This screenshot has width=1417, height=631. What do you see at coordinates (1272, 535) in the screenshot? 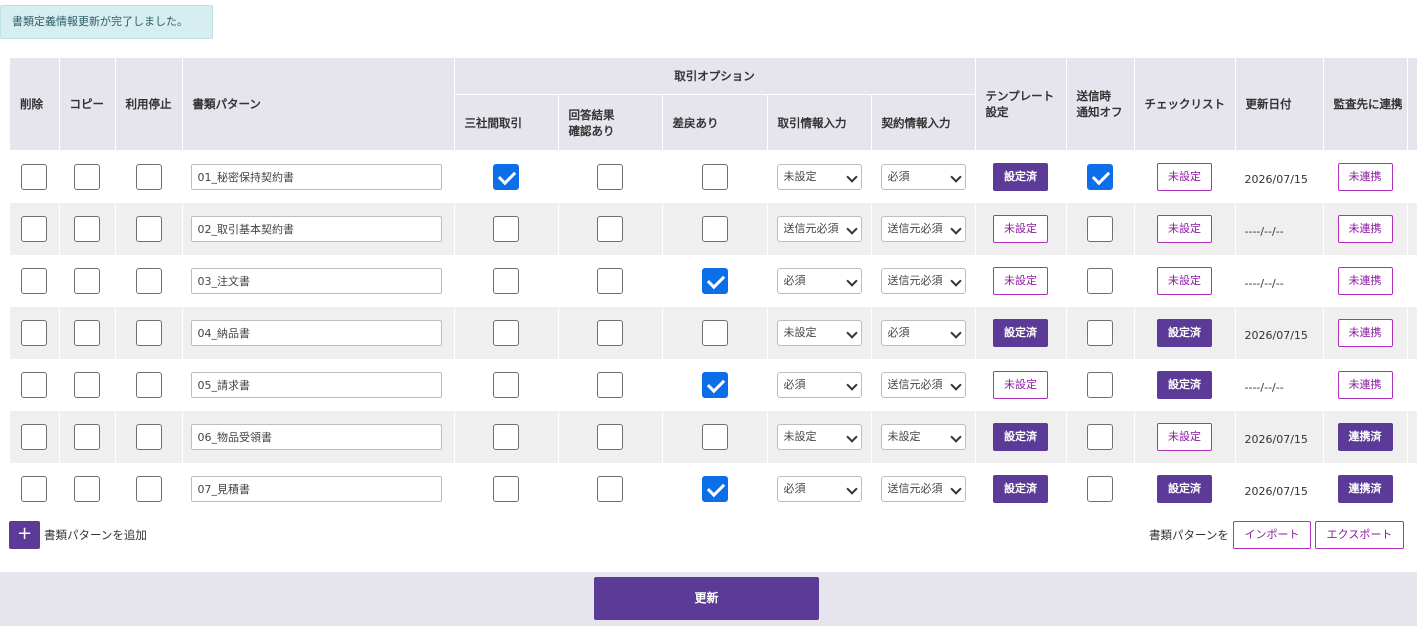
I see `import-button: インポート` at bounding box center [1272, 535].